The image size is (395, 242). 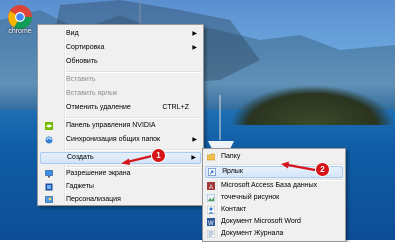 I want to click on svg-text: W, so click(x=211, y=223).